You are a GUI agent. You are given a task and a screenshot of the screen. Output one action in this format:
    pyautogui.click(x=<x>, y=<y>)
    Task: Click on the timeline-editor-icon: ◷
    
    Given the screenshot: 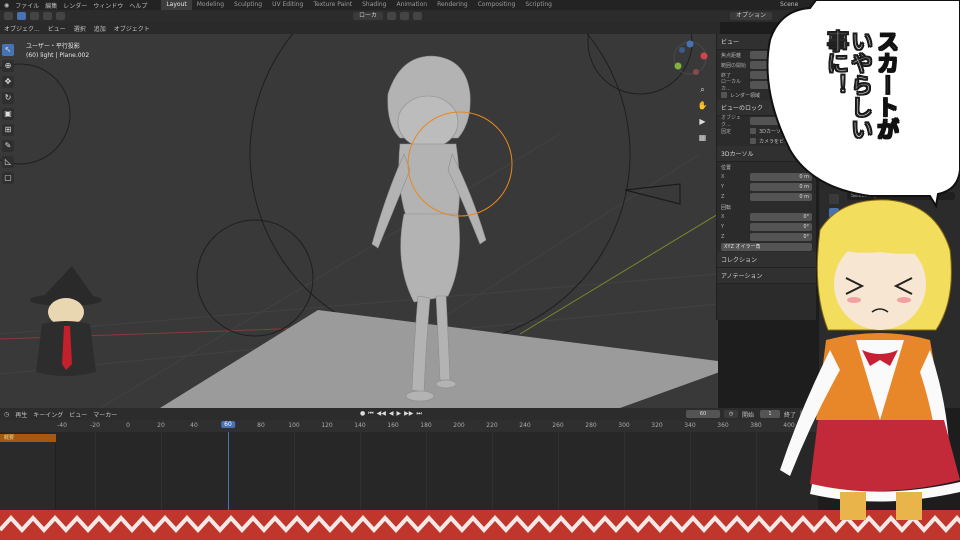 What is the action you would take?
    pyautogui.click(x=6, y=414)
    